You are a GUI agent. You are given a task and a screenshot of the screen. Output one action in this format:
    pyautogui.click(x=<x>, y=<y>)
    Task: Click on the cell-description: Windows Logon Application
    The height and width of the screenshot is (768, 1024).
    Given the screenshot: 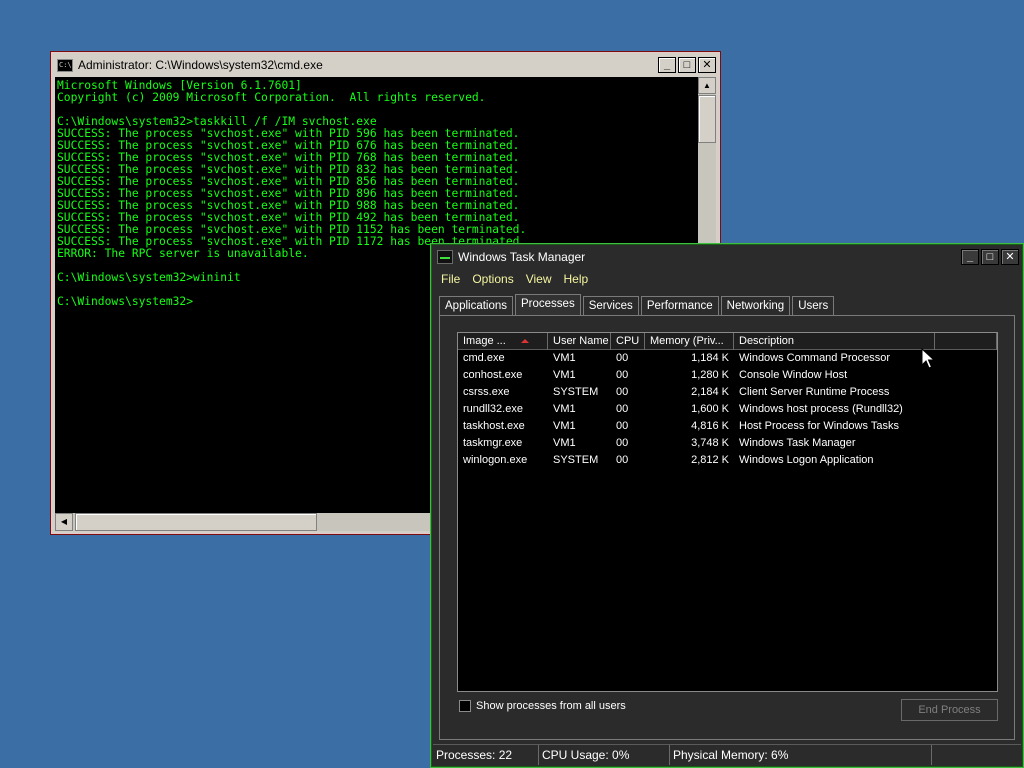 What is the action you would take?
    pyautogui.click(x=806, y=460)
    